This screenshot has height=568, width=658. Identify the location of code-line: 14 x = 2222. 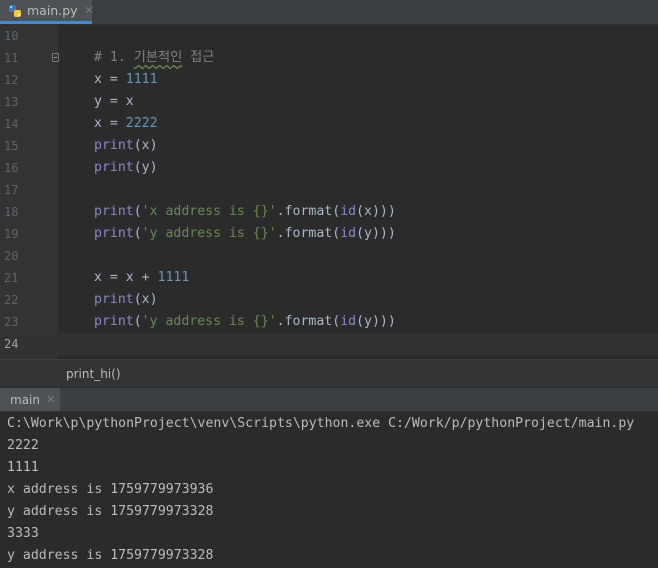
(329, 124).